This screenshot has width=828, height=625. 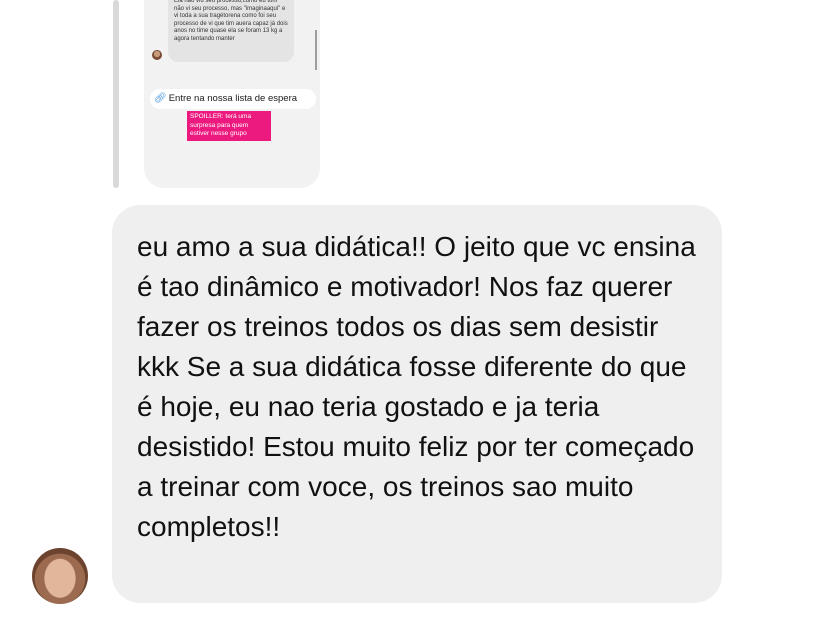 What do you see at coordinates (160, 98) in the screenshot?
I see `link-icon: 🔗︎` at bounding box center [160, 98].